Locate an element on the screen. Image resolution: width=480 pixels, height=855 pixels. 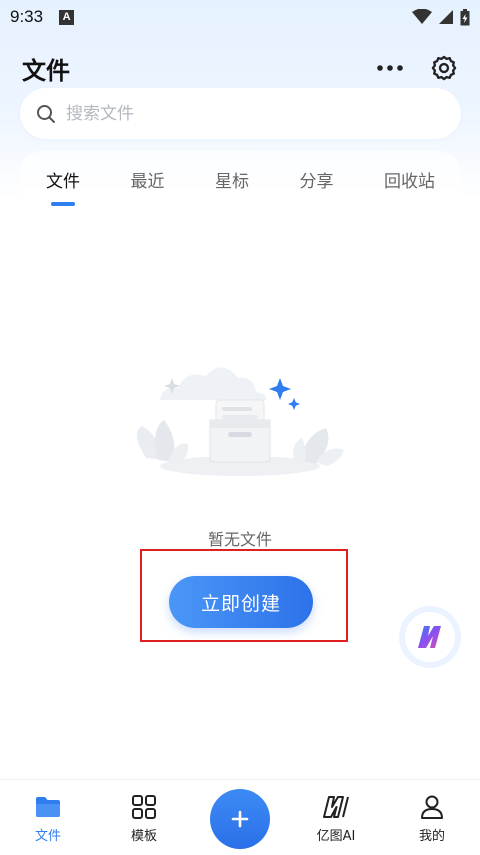
nav-center-slot is located at coordinates (240, 814).